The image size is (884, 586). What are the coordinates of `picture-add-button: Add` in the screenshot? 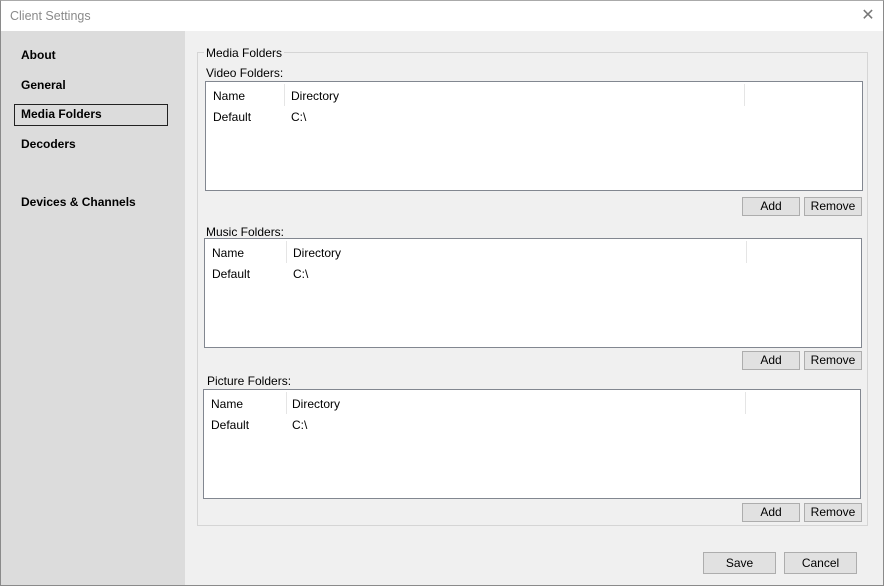 It's located at (771, 512).